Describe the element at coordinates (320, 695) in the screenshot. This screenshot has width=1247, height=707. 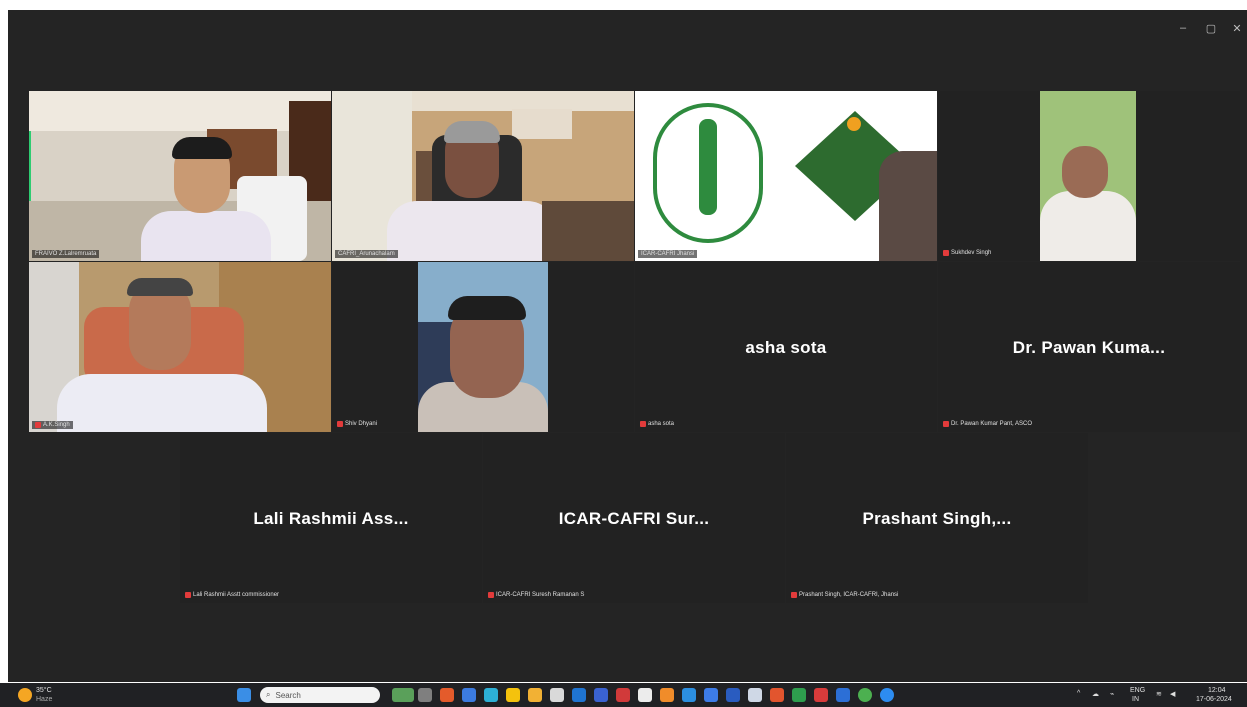
I see `search-input: ⌕ Search` at that location.